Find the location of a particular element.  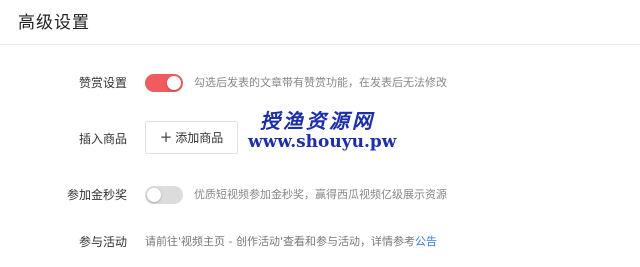

golden-second-toggle is located at coordinates (164, 195).